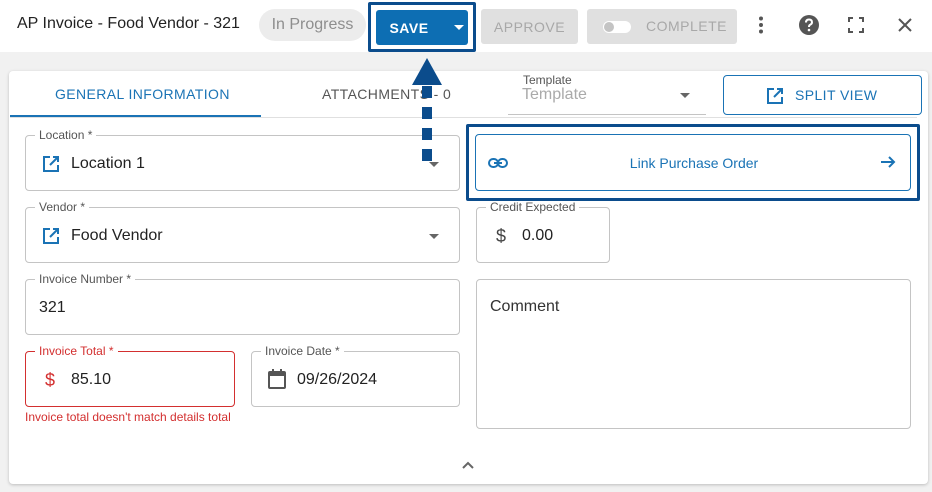  What do you see at coordinates (142, 94) in the screenshot?
I see `tab-general-information: GENERAL INFORMATION` at bounding box center [142, 94].